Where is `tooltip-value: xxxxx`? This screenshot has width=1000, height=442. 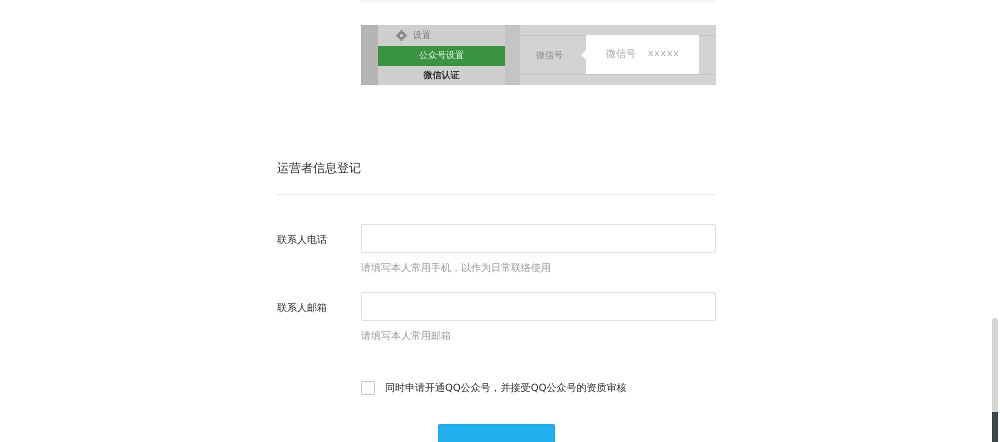 tooltip-value: xxxxx is located at coordinates (664, 54).